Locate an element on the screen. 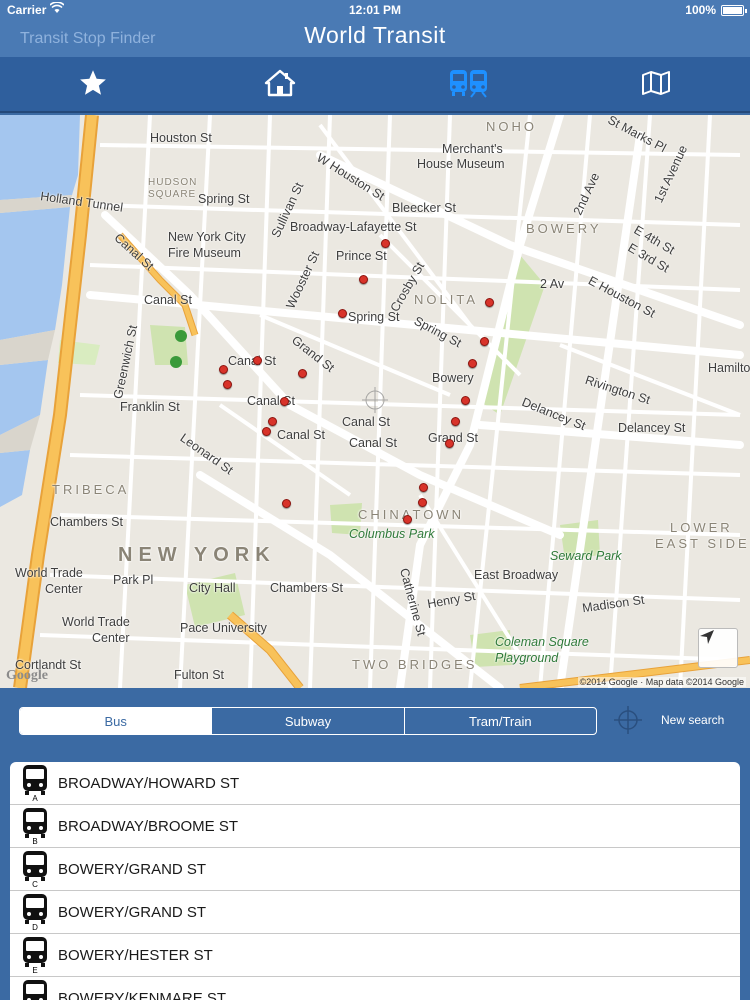 This screenshot has height=1000, width=750. park-label: Seward Park is located at coordinates (586, 556).